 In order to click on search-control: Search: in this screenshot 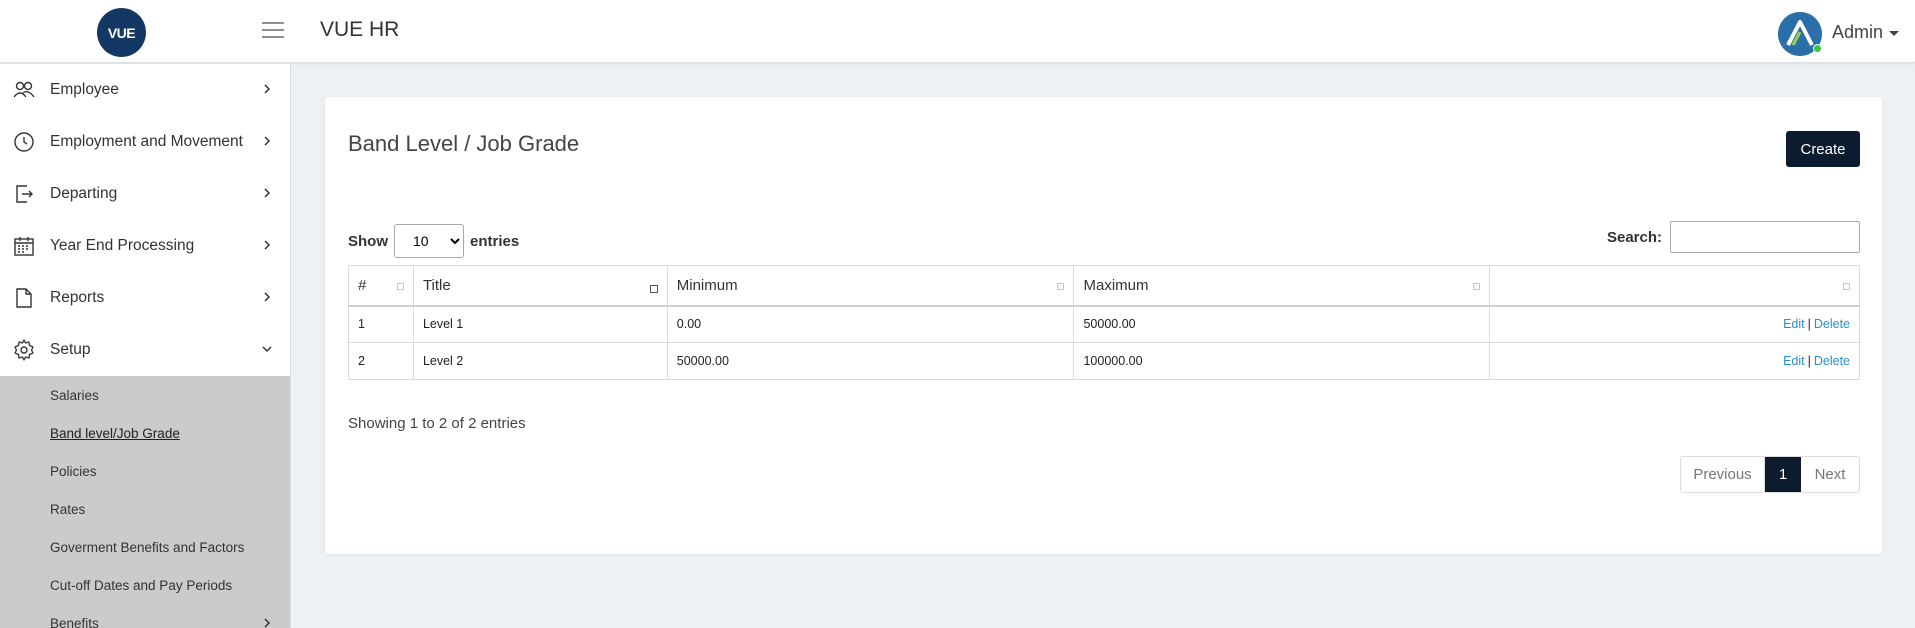, I will do `click(1733, 237)`.